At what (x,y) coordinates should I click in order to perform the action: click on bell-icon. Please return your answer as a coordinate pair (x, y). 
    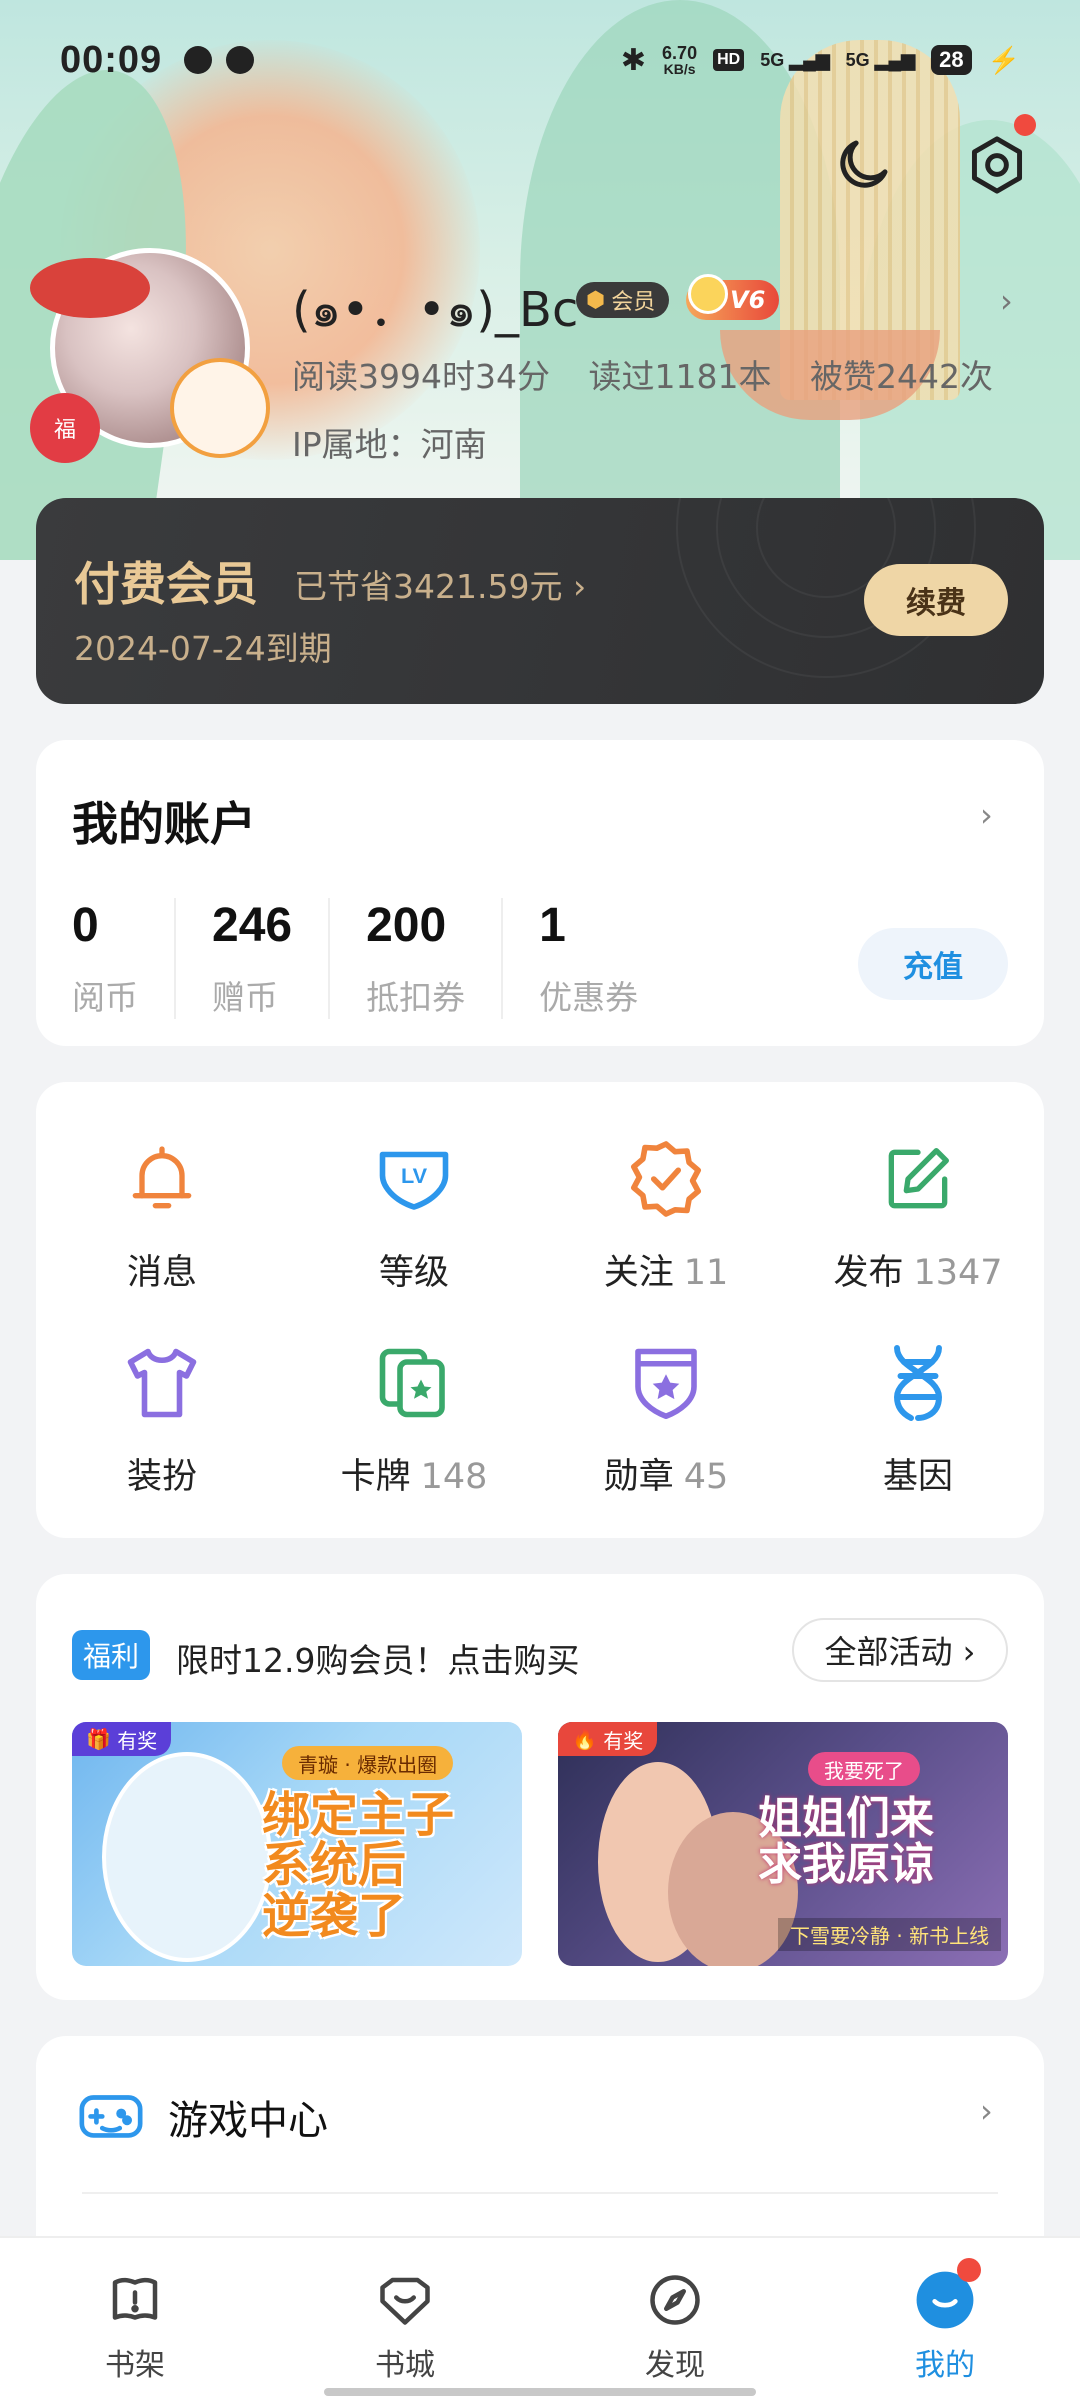
    Looking at the image, I should click on (162, 1177).